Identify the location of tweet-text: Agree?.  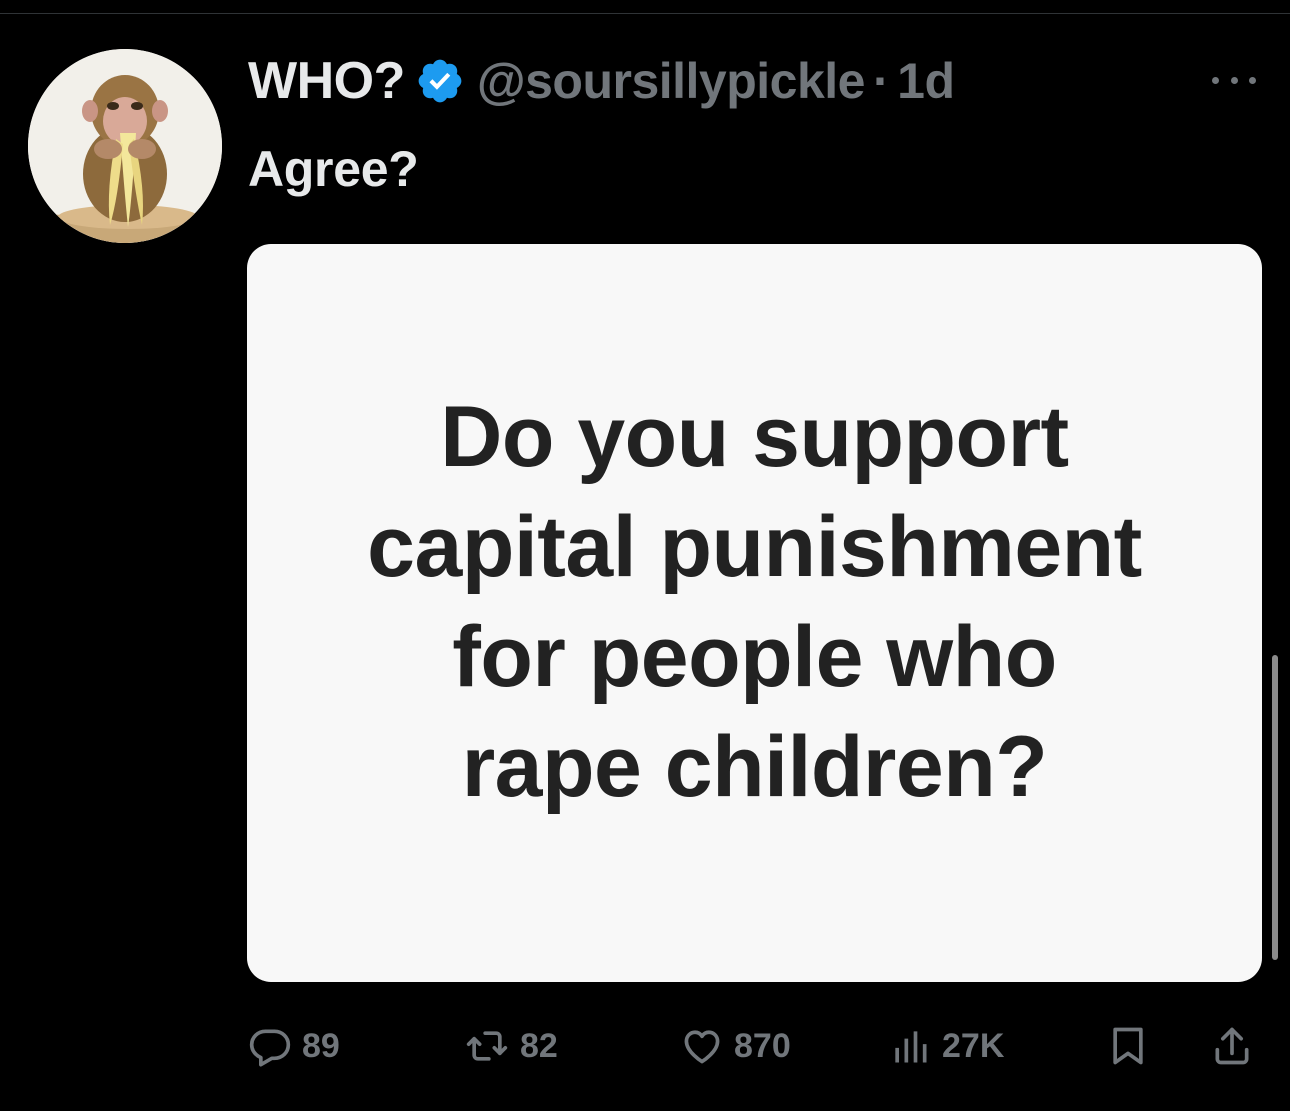
(333, 169).